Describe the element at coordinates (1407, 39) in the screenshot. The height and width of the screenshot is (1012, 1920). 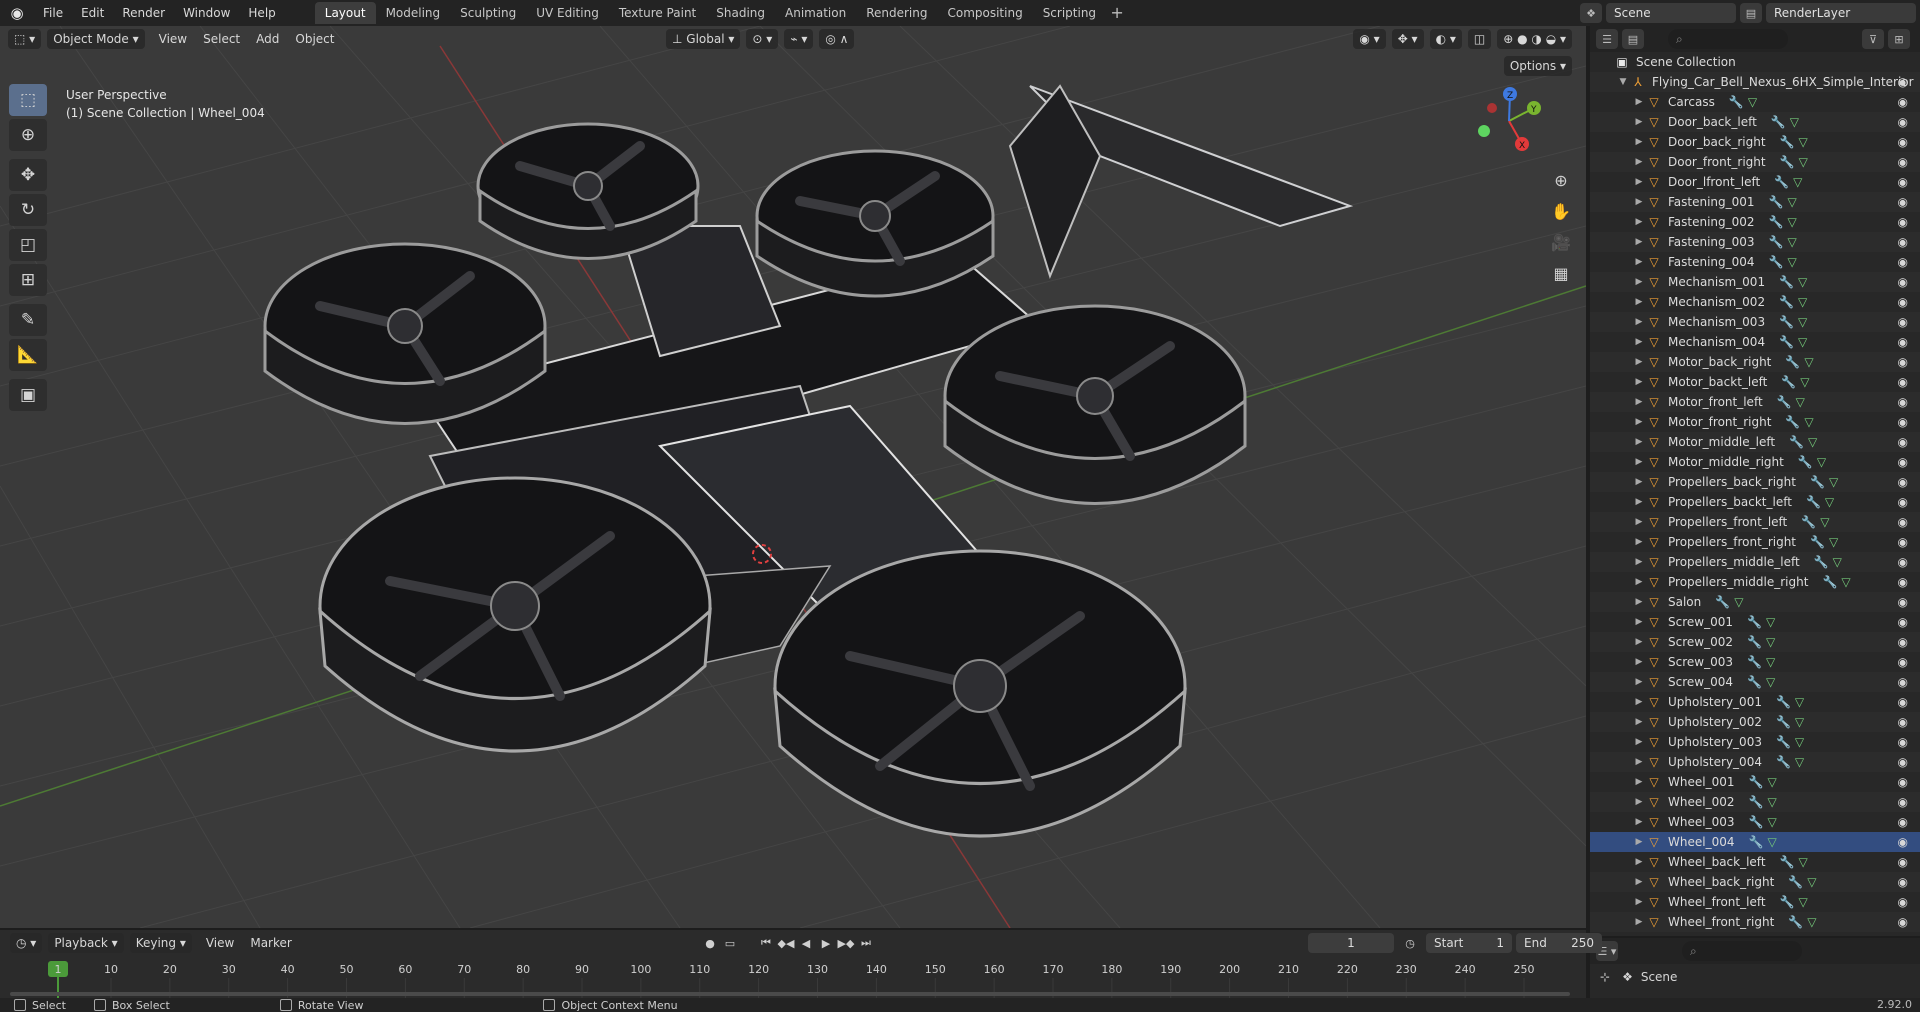
I see `gizmo-toggle-icon: ✥ ▾` at that location.